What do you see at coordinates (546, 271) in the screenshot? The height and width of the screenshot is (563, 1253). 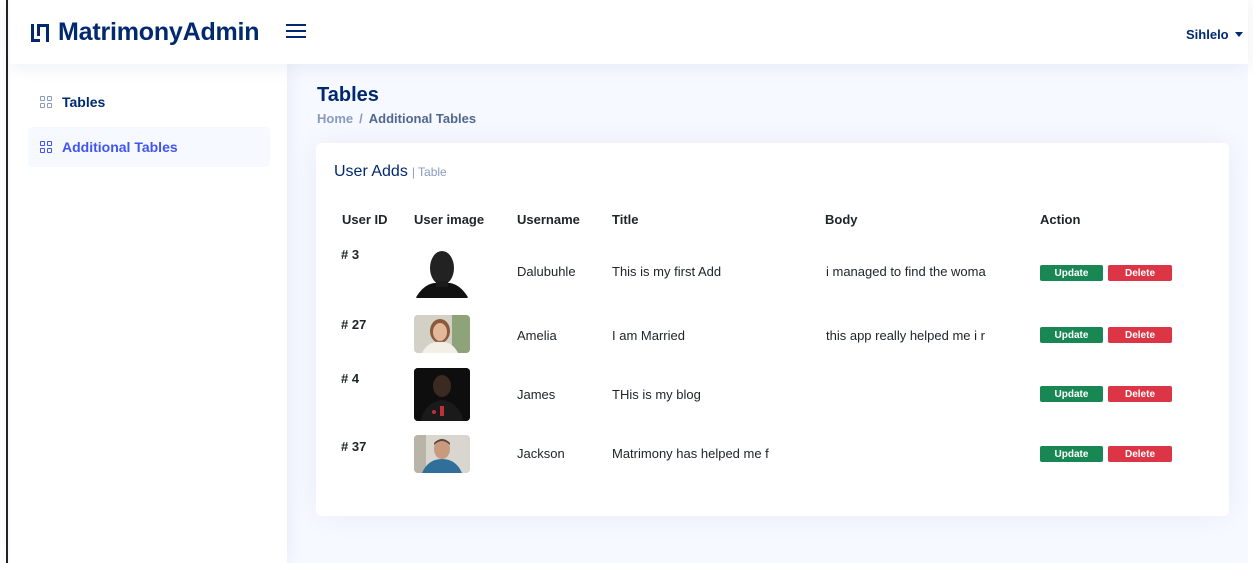 I see `username-cell: Dalubuhle` at bounding box center [546, 271].